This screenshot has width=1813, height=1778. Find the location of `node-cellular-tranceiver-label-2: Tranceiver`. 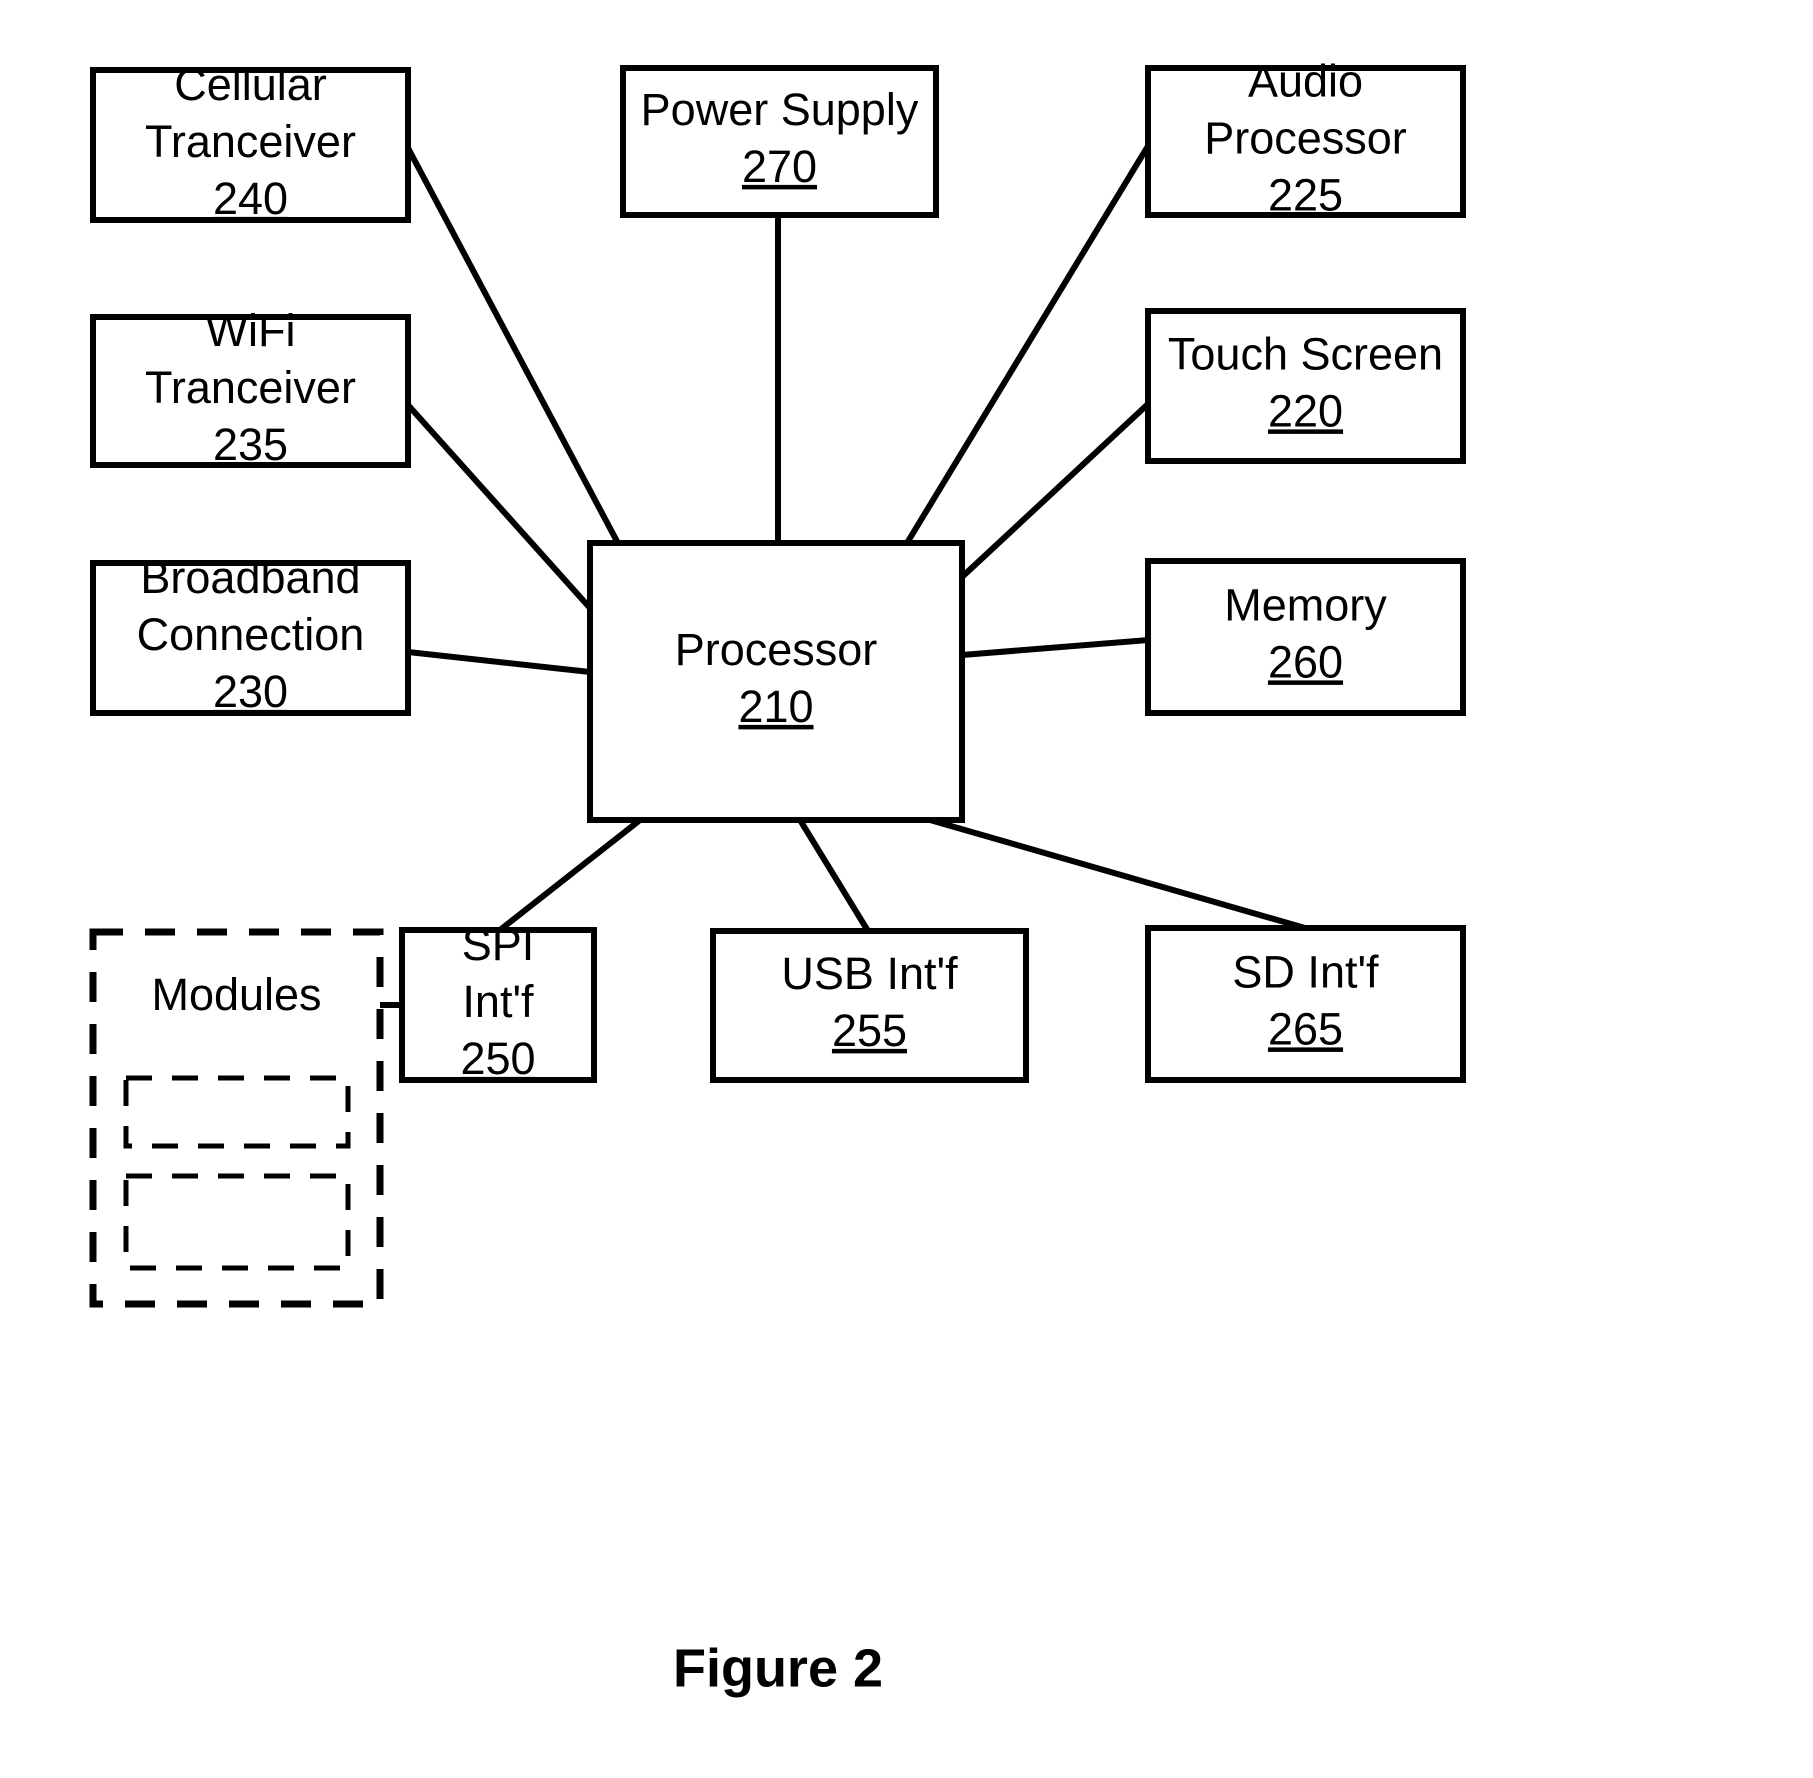

node-cellular-tranceiver-label-2: Tranceiver is located at coordinates (250, 141).